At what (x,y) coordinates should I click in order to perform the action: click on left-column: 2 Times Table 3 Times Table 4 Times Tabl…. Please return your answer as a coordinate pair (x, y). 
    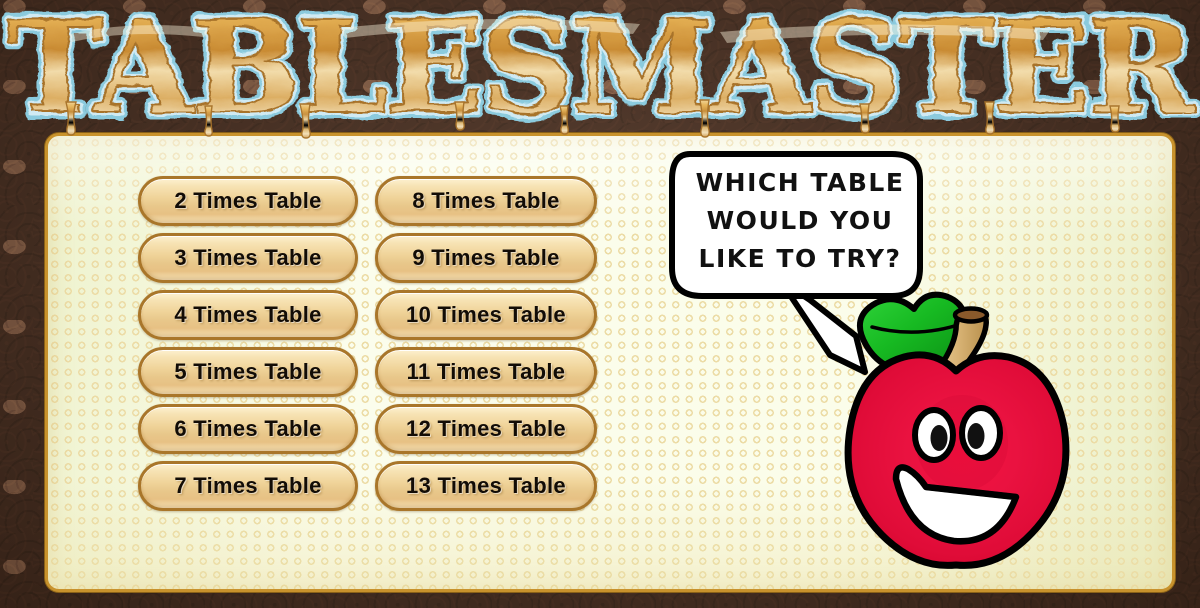
    Looking at the image, I should click on (248, 346).